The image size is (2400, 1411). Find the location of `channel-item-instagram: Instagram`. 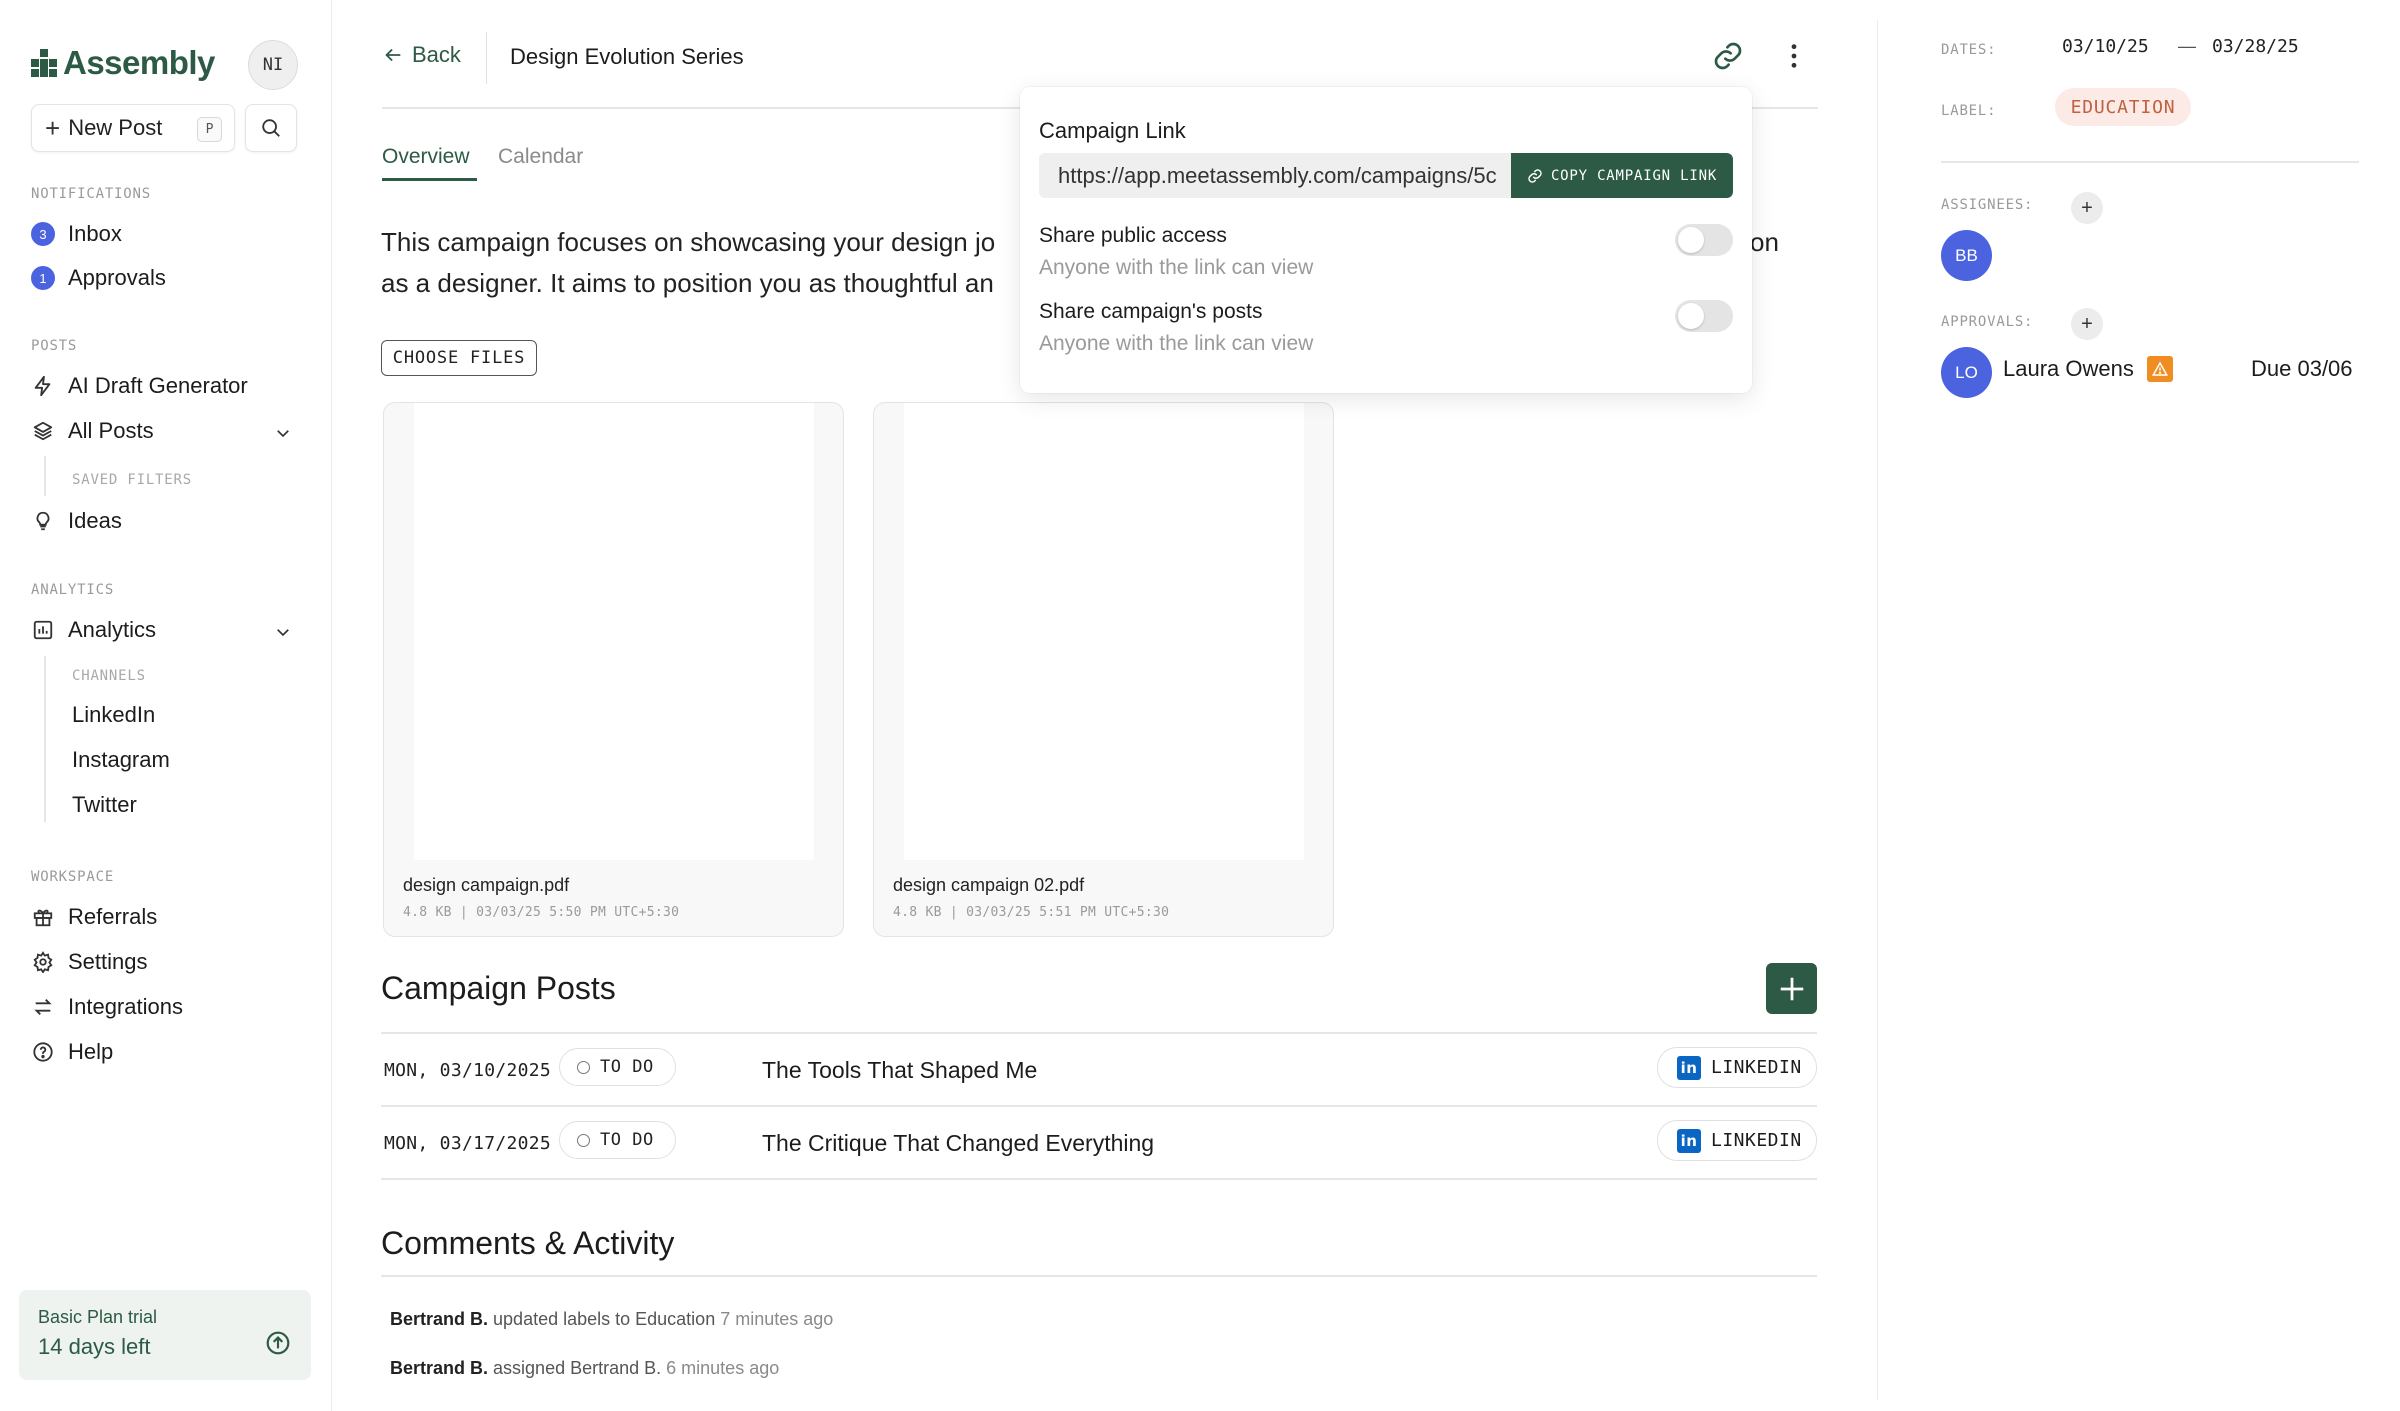

channel-item-instagram: Instagram is located at coordinates (121, 760).